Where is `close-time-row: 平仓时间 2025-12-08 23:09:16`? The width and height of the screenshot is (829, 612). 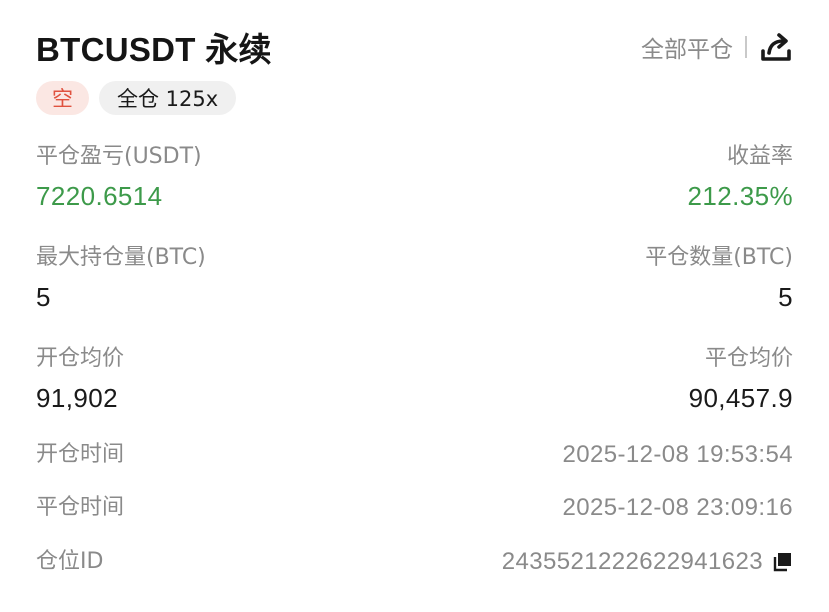 close-time-row: 平仓时间 2025-12-08 23:09:16 is located at coordinates (414, 508).